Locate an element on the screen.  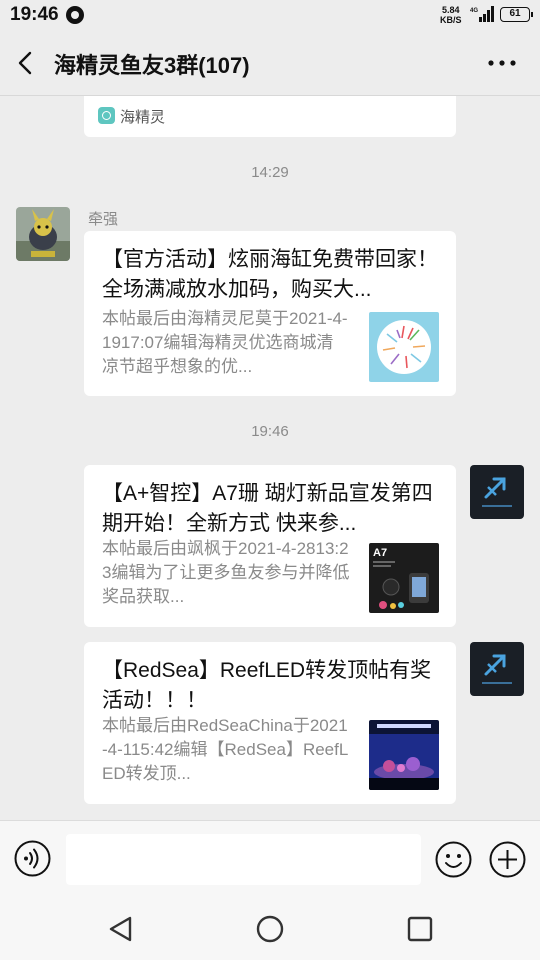
input-bar is located at coordinates (270, 859).